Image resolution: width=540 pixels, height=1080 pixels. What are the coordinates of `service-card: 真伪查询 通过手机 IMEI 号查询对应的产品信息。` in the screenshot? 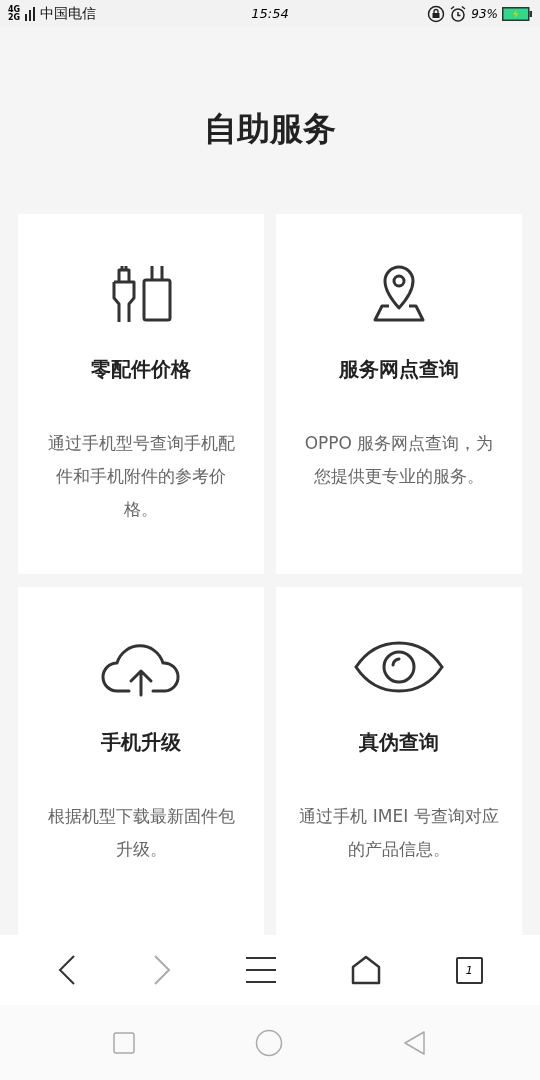 It's located at (399, 761).